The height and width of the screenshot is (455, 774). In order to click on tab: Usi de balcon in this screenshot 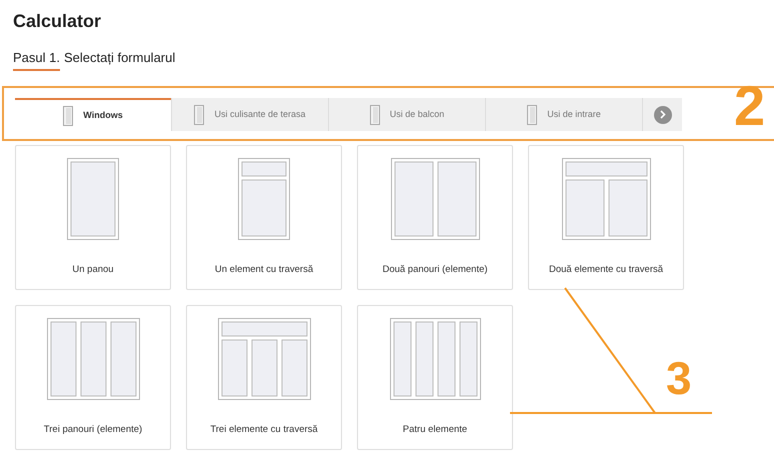, I will do `click(406, 114)`.